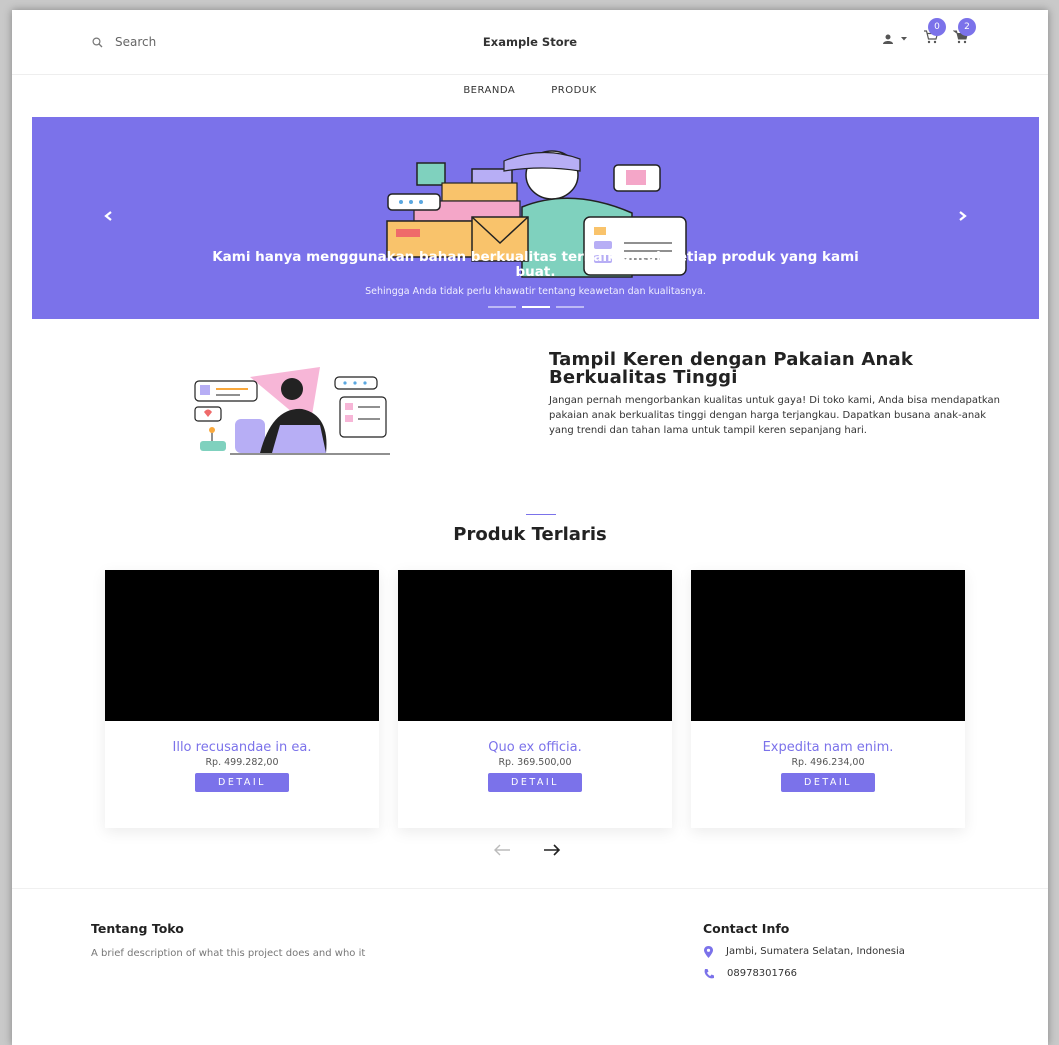  I want to click on chevron-left-icon, so click(109, 216).